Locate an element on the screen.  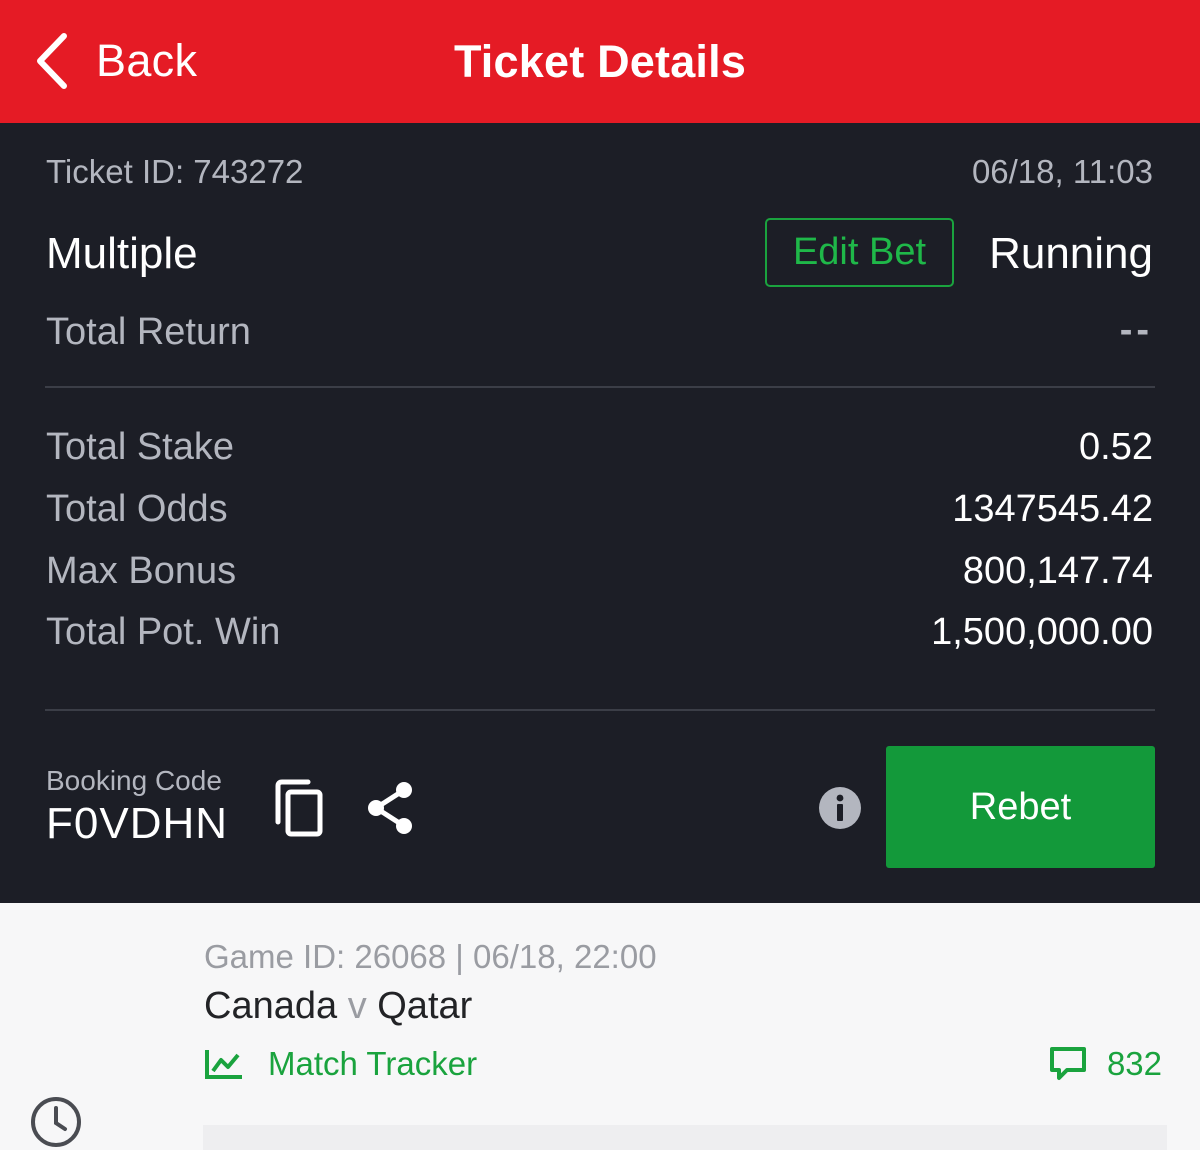
max-bonus-label: Max Bonus is located at coordinates (141, 571).